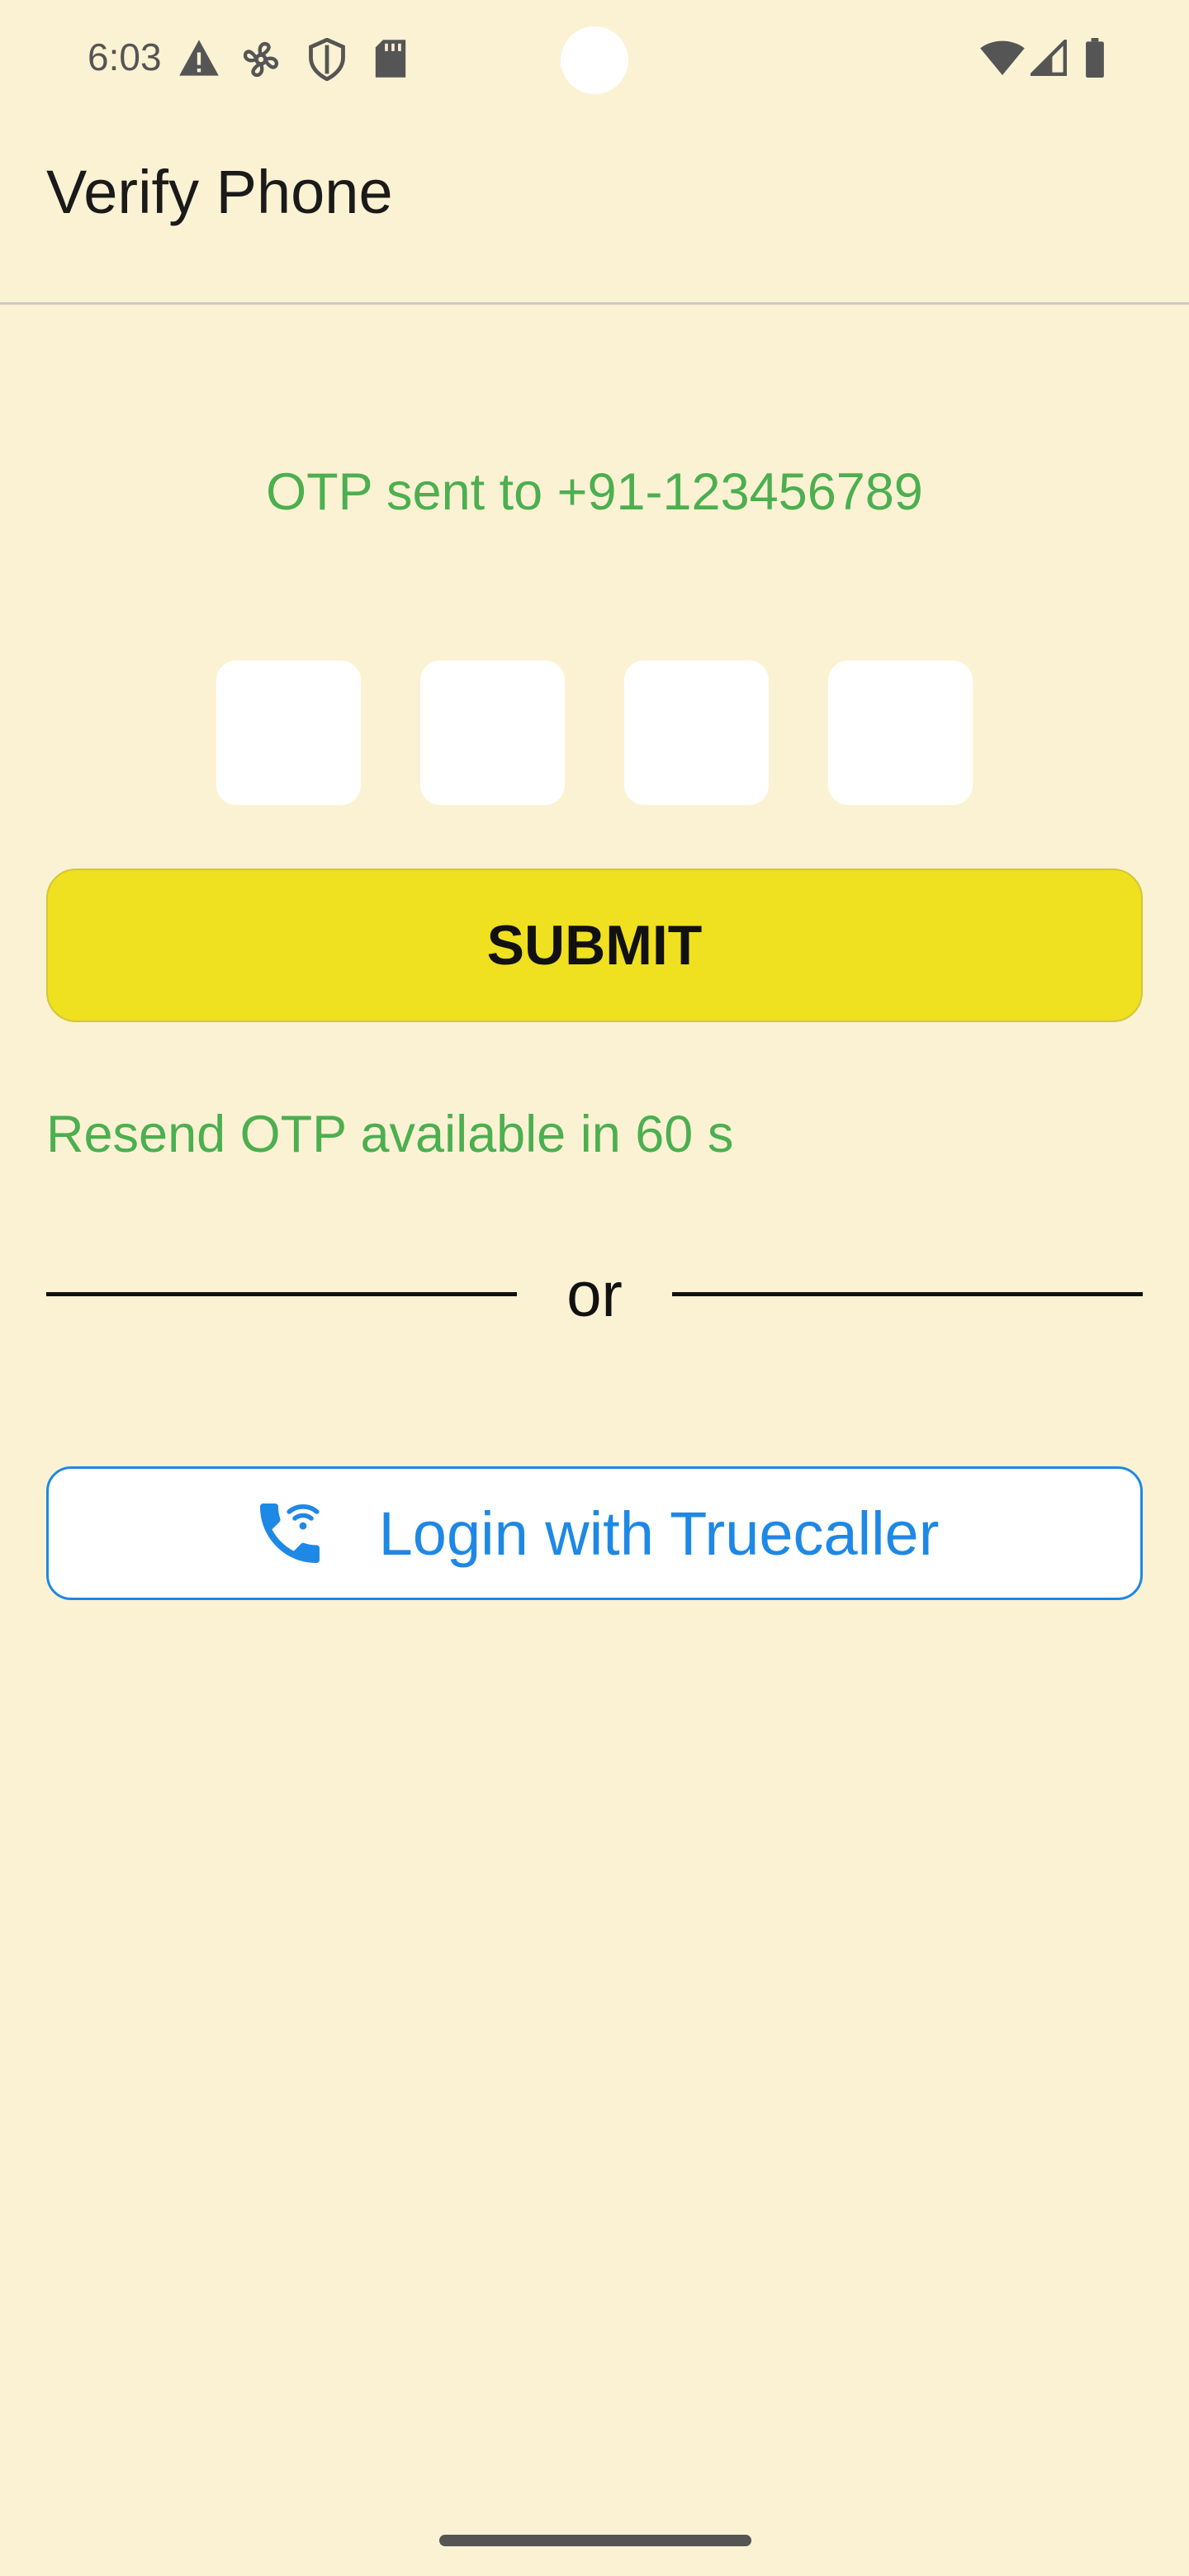  I want to click on submit-button-label: SUBMIT, so click(594, 945).